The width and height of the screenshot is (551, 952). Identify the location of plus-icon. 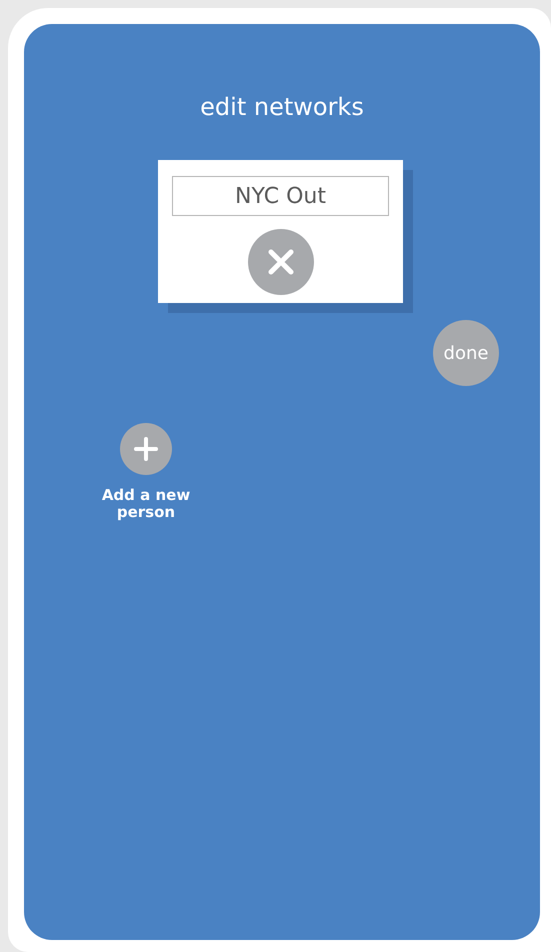
(146, 449).